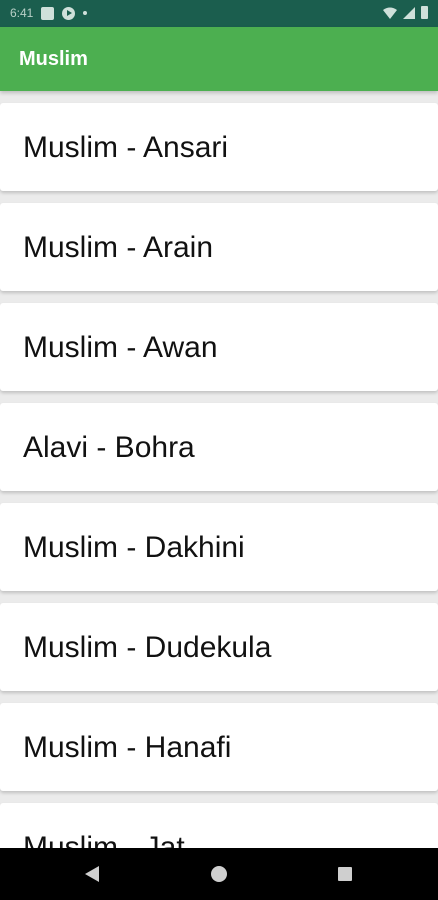 This screenshot has height=900, width=438. I want to click on battery-icon, so click(424, 12).